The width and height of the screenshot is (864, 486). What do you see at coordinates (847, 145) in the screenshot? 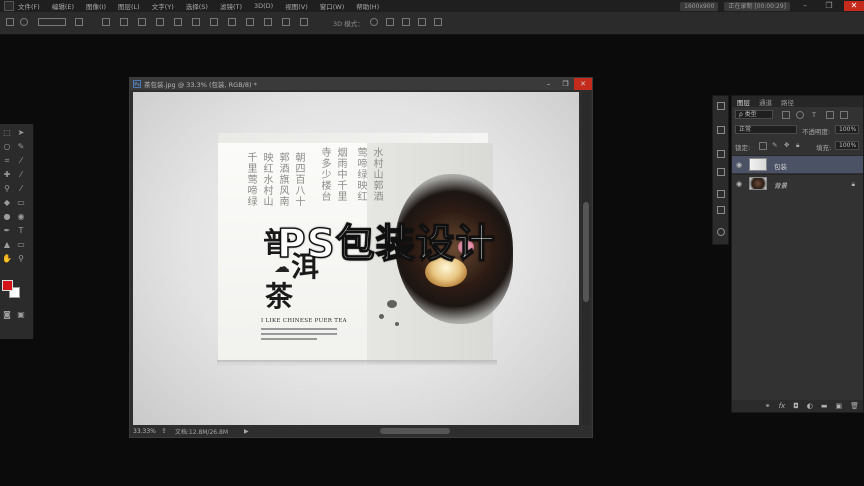
I see `fill-input: 100%` at bounding box center [847, 145].